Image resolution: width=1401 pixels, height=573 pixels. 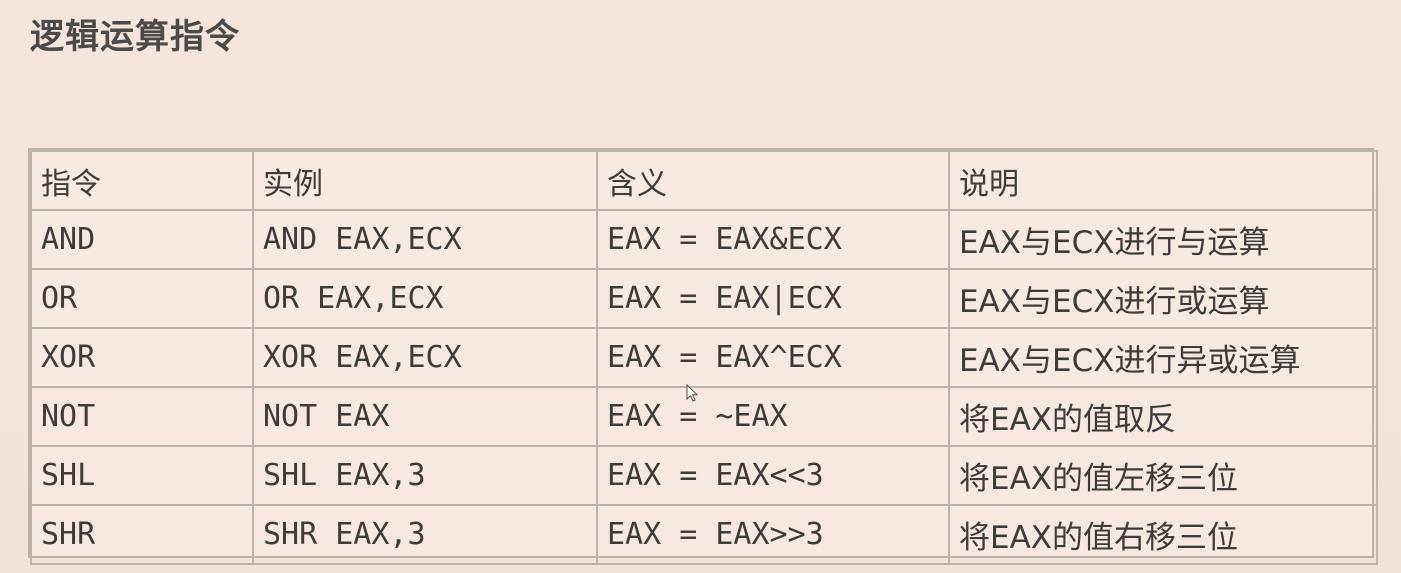 What do you see at coordinates (1163, 475) in the screenshot?
I see `description-cell: 将EAX的值左移三位` at bounding box center [1163, 475].